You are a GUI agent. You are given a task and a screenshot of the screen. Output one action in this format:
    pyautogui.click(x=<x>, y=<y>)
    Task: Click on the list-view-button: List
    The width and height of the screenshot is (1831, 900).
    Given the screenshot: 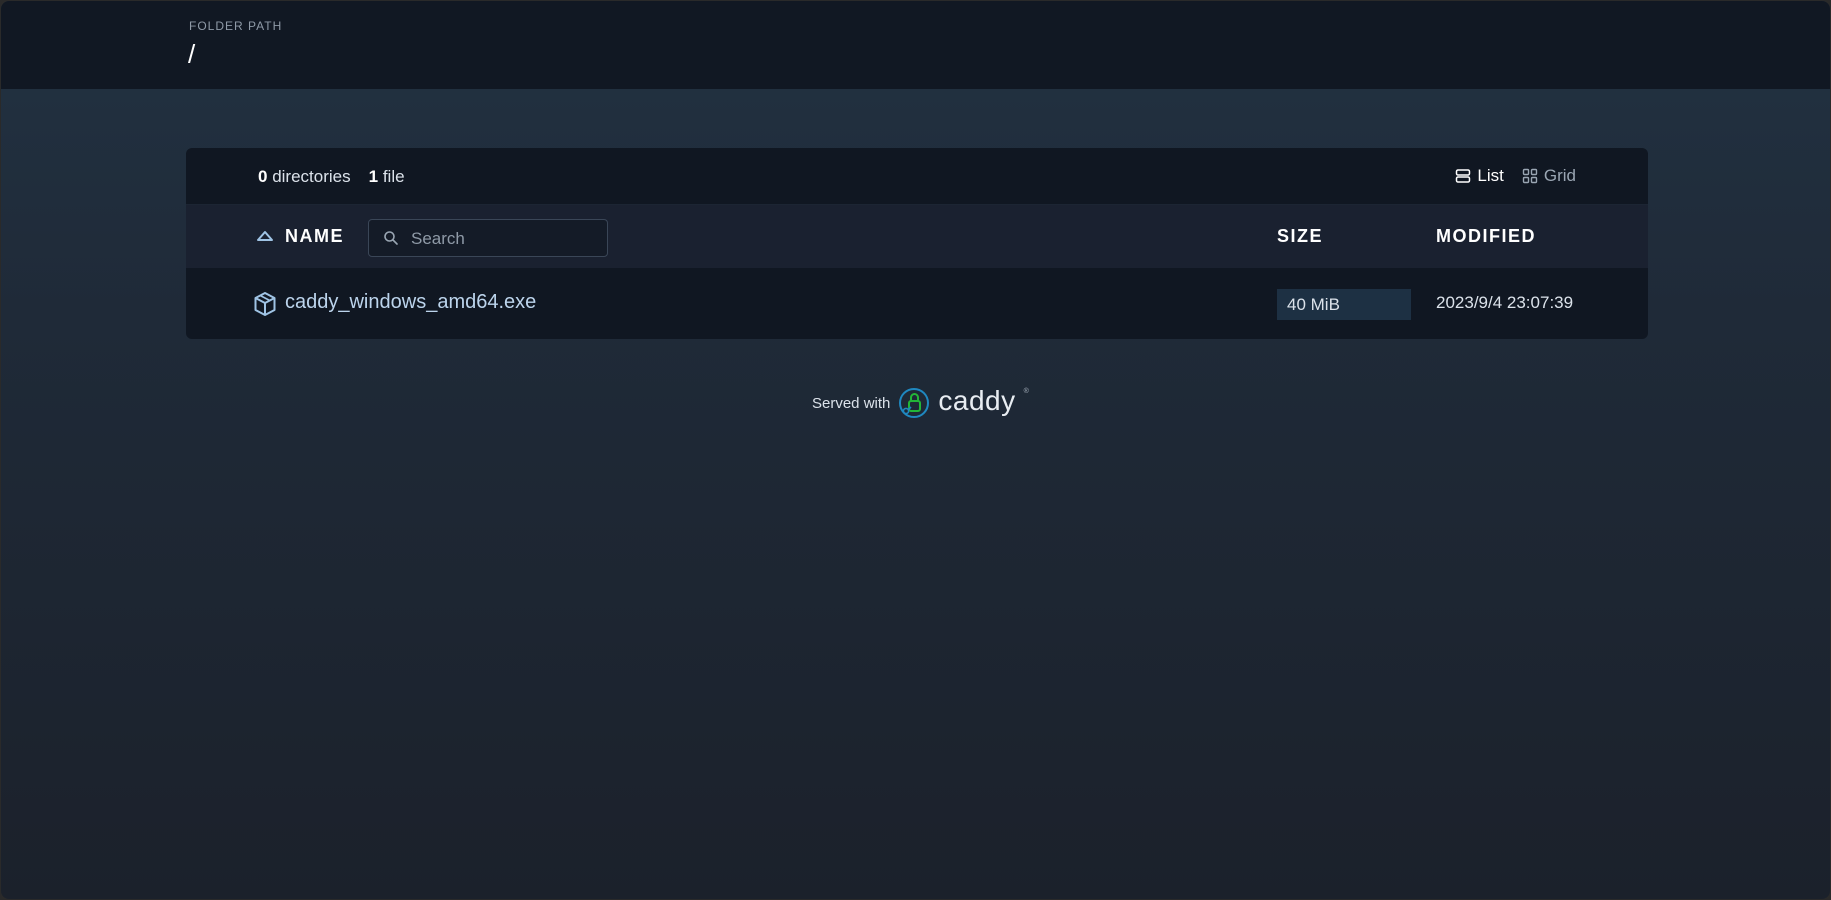 What is the action you would take?
    pyautogui.click(x=1479, y=176)
    